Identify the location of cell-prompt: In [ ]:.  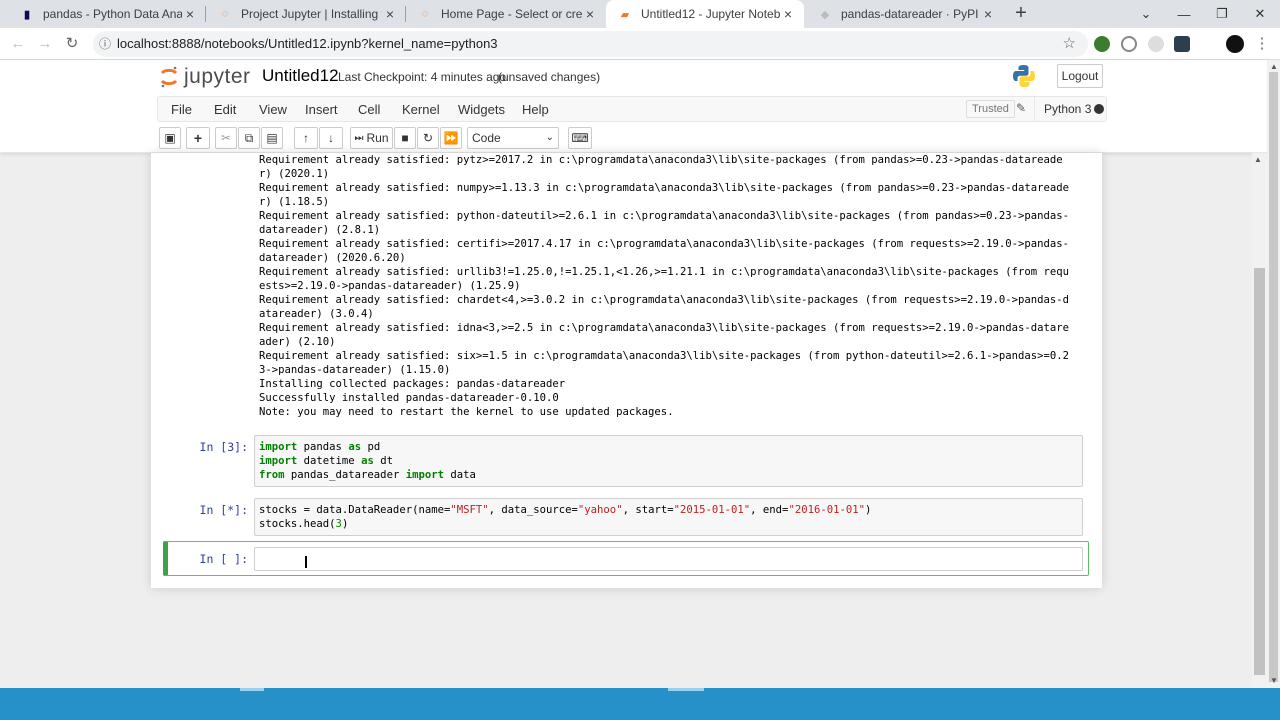
(223, 559).